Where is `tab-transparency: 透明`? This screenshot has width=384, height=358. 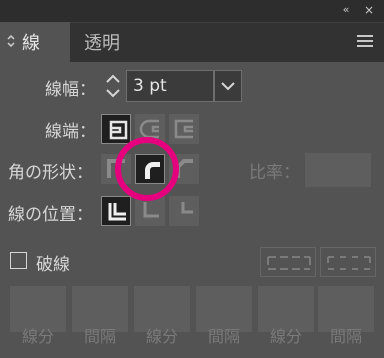 tab-transparency: 透明 is located at coordinates (102, 42).